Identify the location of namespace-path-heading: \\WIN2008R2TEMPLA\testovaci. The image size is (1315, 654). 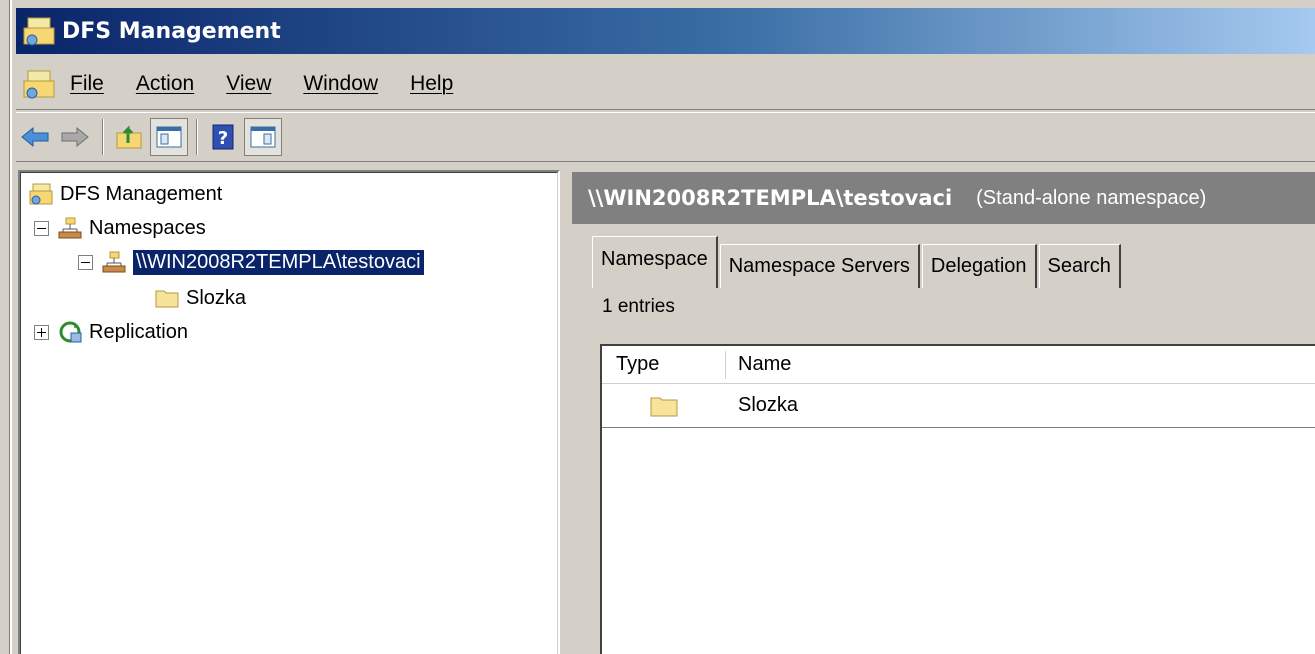
(770, 198).